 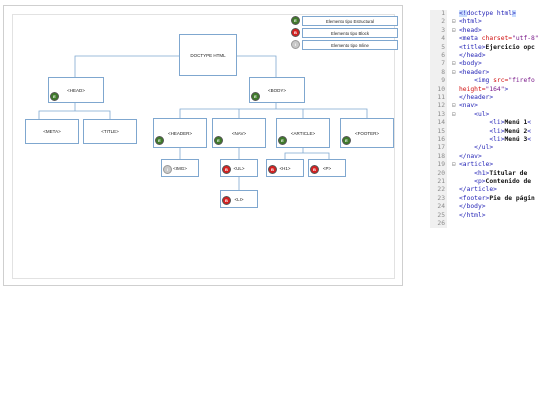 I want to click on code-token: <nav>, so click(x=468, y=106).